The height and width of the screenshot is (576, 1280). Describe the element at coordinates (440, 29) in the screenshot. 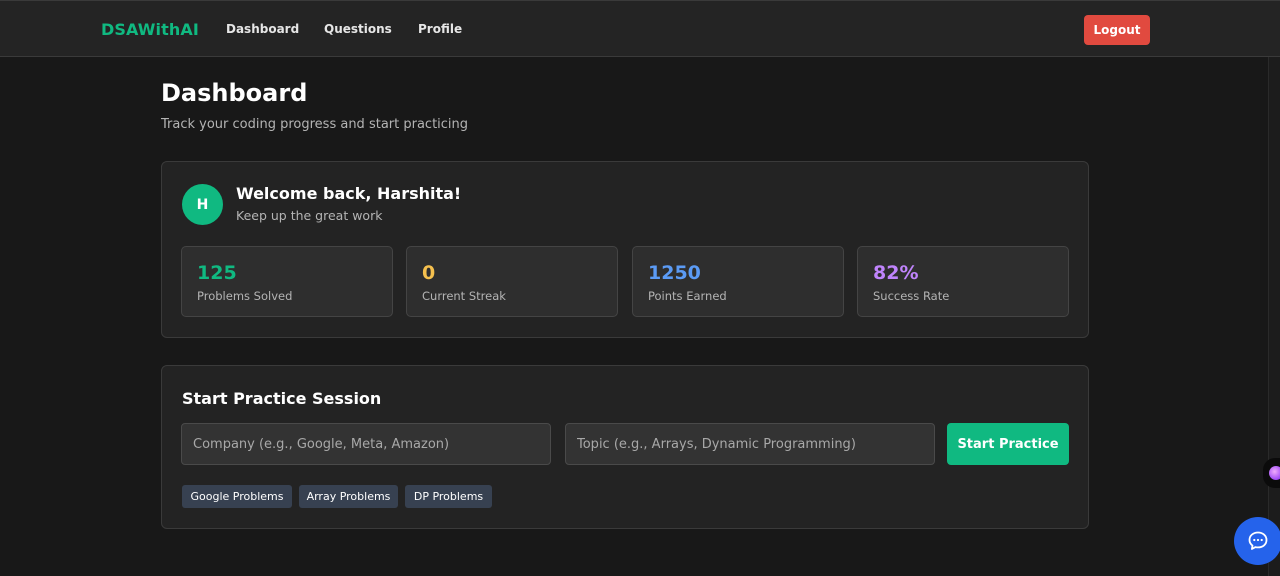

I see `nav-link-profile: Profile` at that location.